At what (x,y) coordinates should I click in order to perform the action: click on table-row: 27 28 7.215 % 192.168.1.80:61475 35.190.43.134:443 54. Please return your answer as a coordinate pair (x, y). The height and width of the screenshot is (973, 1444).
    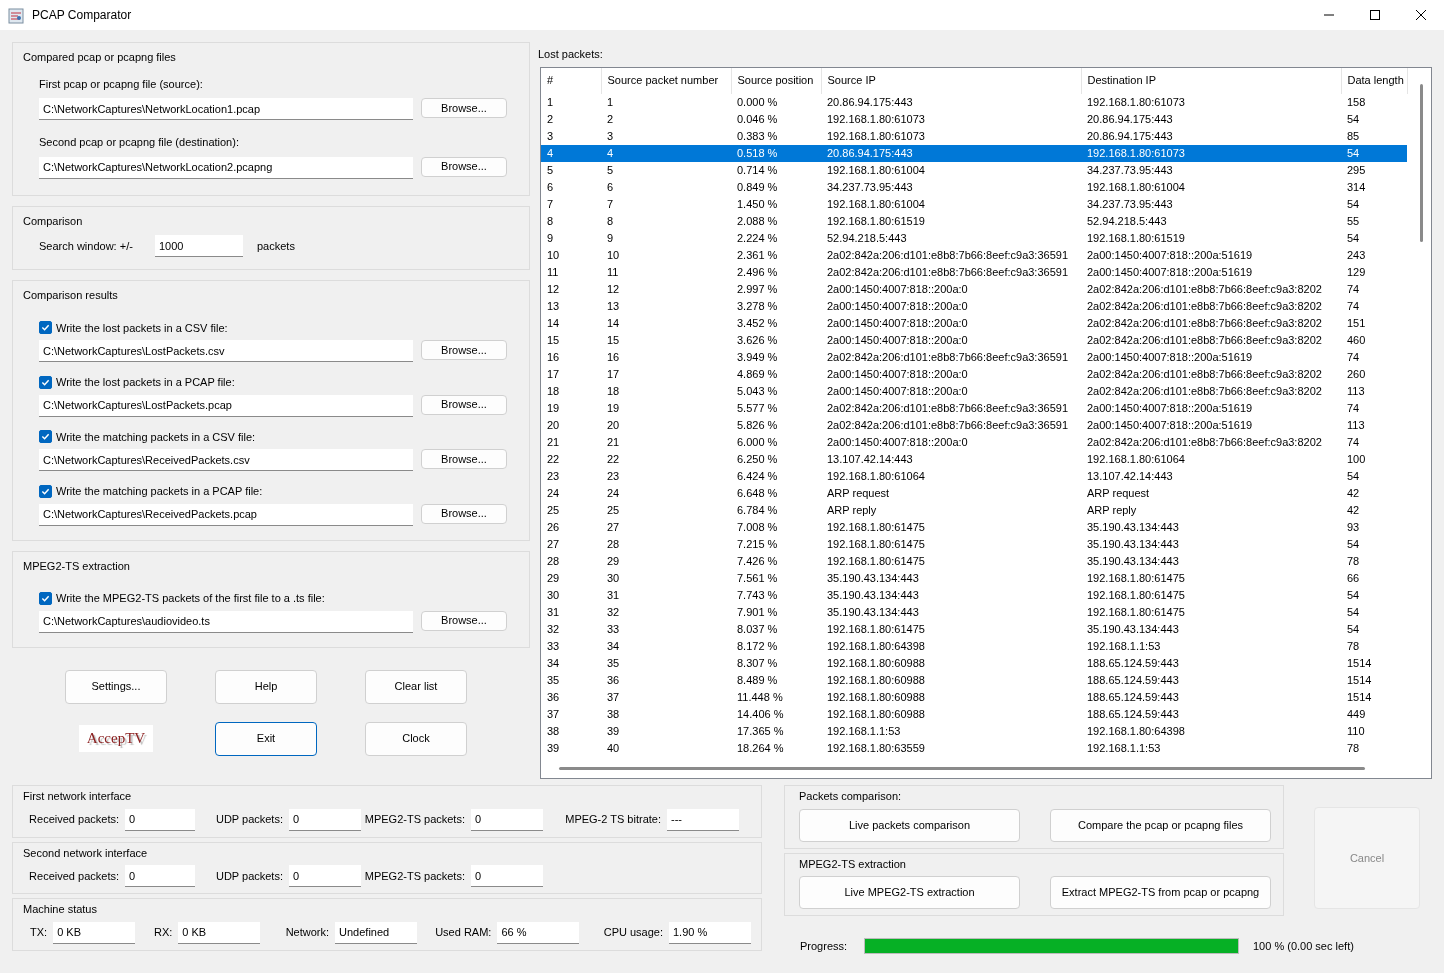
    Looking at the image, I should click on (974, 544).